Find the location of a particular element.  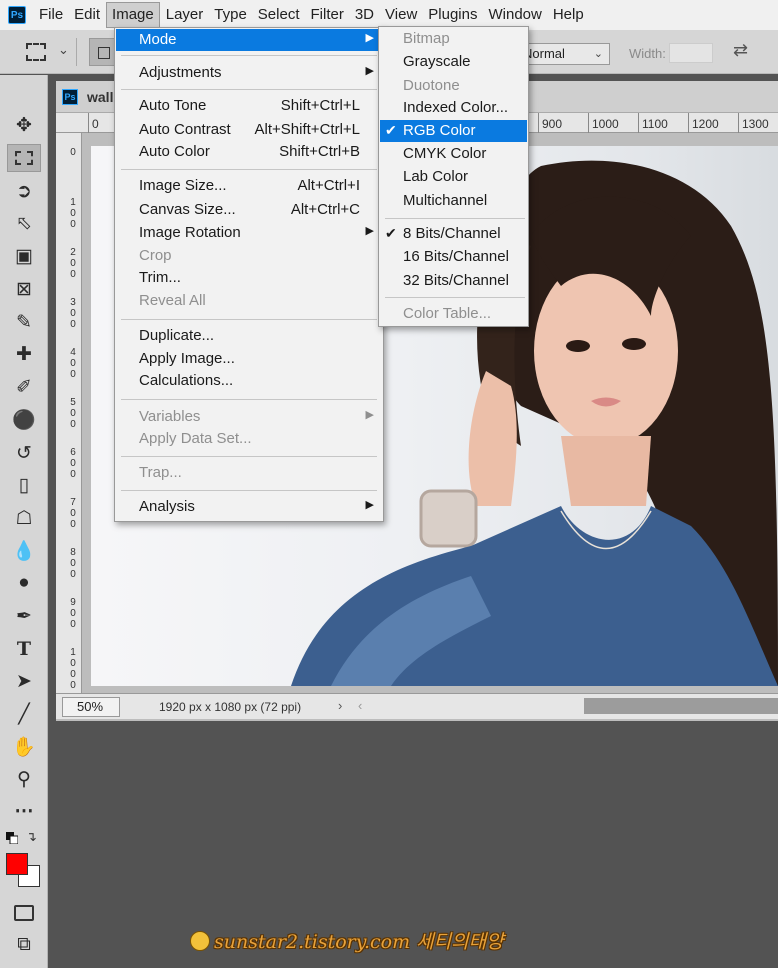

menu-item-label: Lab Color is located at coordinates (436, 176).